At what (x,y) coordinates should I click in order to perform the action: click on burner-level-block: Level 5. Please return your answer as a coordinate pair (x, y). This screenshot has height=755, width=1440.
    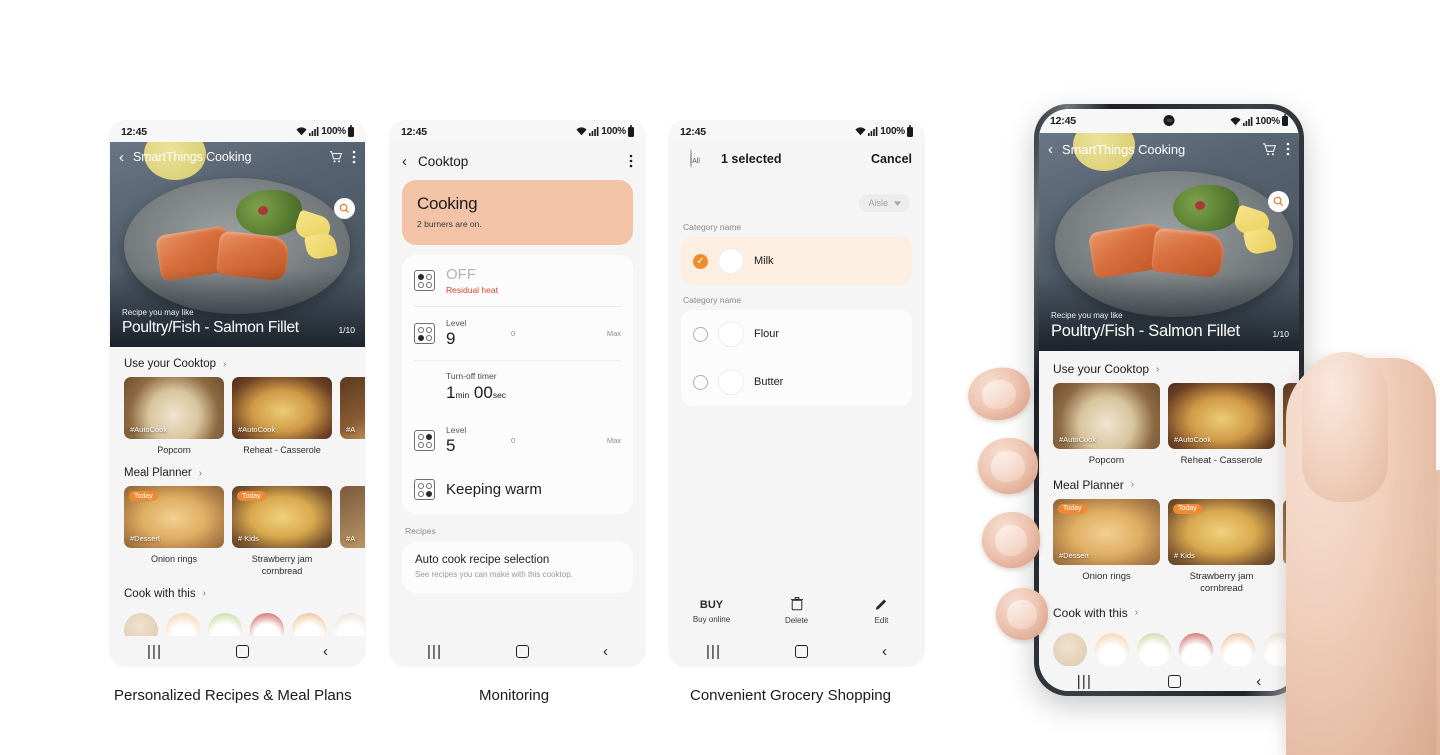
    Looking at the image, I should click on (473, 440).